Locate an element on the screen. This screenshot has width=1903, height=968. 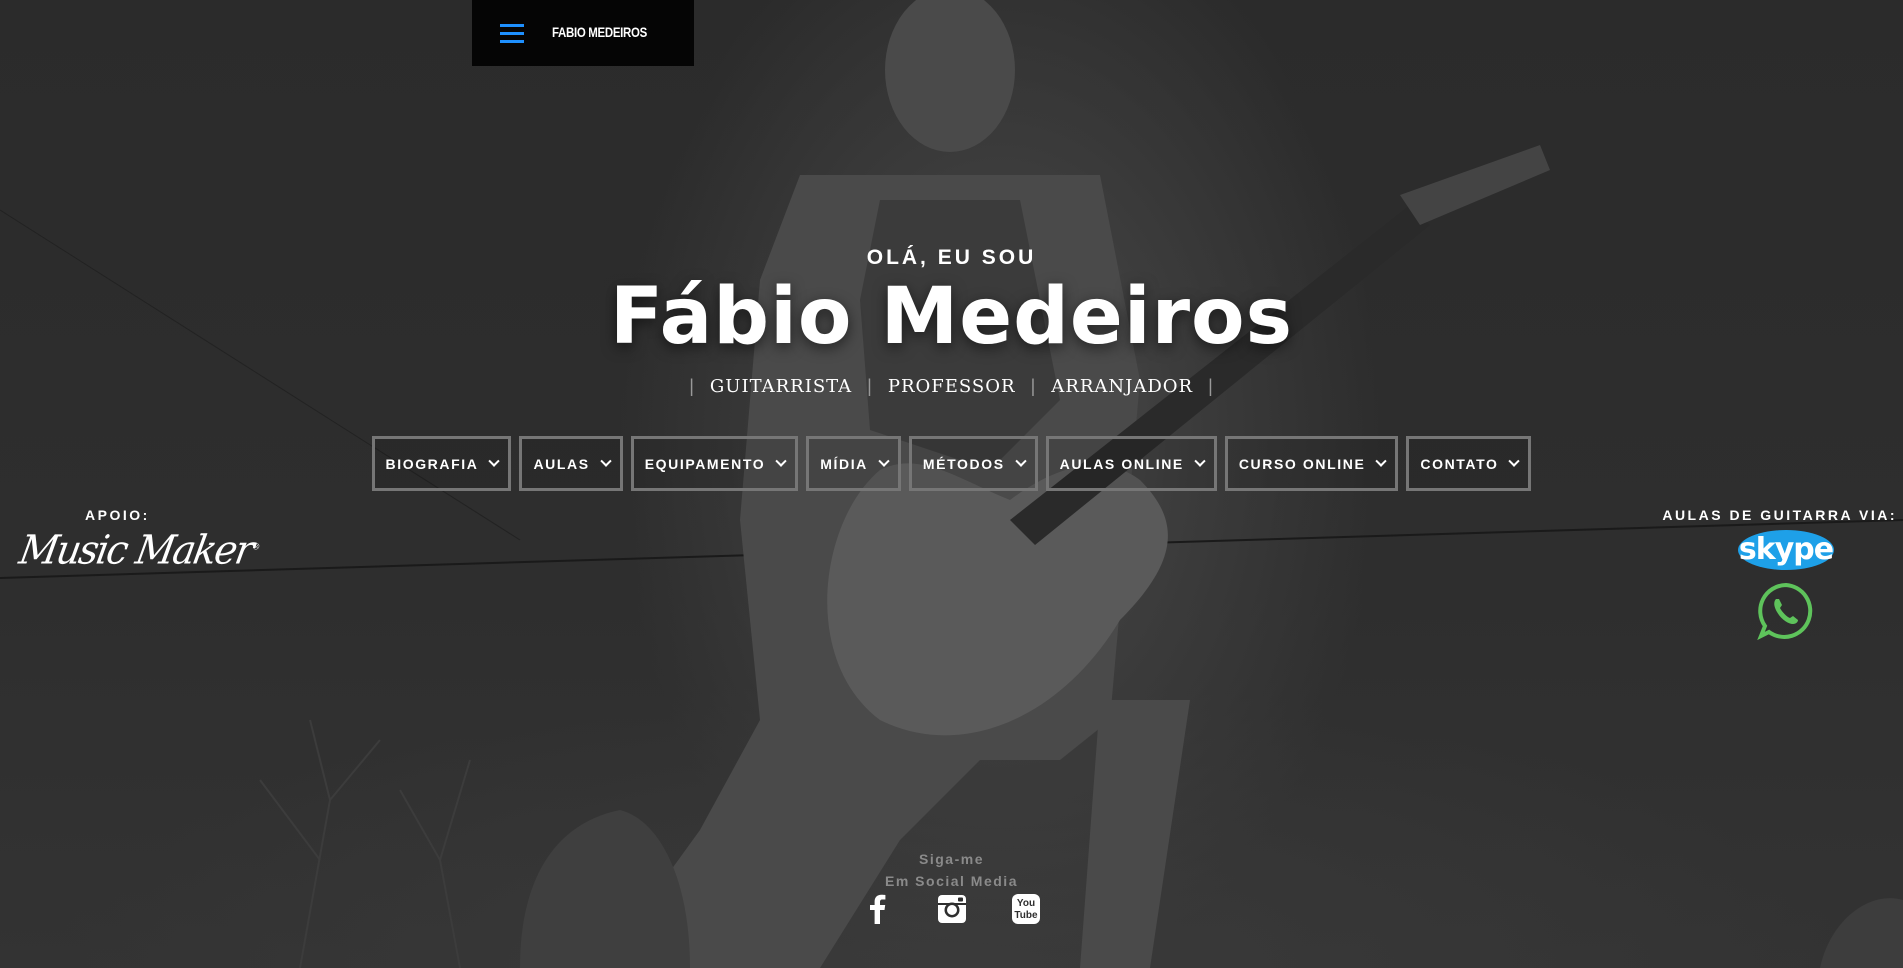
nav-item-equipamento: EQUIPAMENTO is located at coordinates (714, 463).